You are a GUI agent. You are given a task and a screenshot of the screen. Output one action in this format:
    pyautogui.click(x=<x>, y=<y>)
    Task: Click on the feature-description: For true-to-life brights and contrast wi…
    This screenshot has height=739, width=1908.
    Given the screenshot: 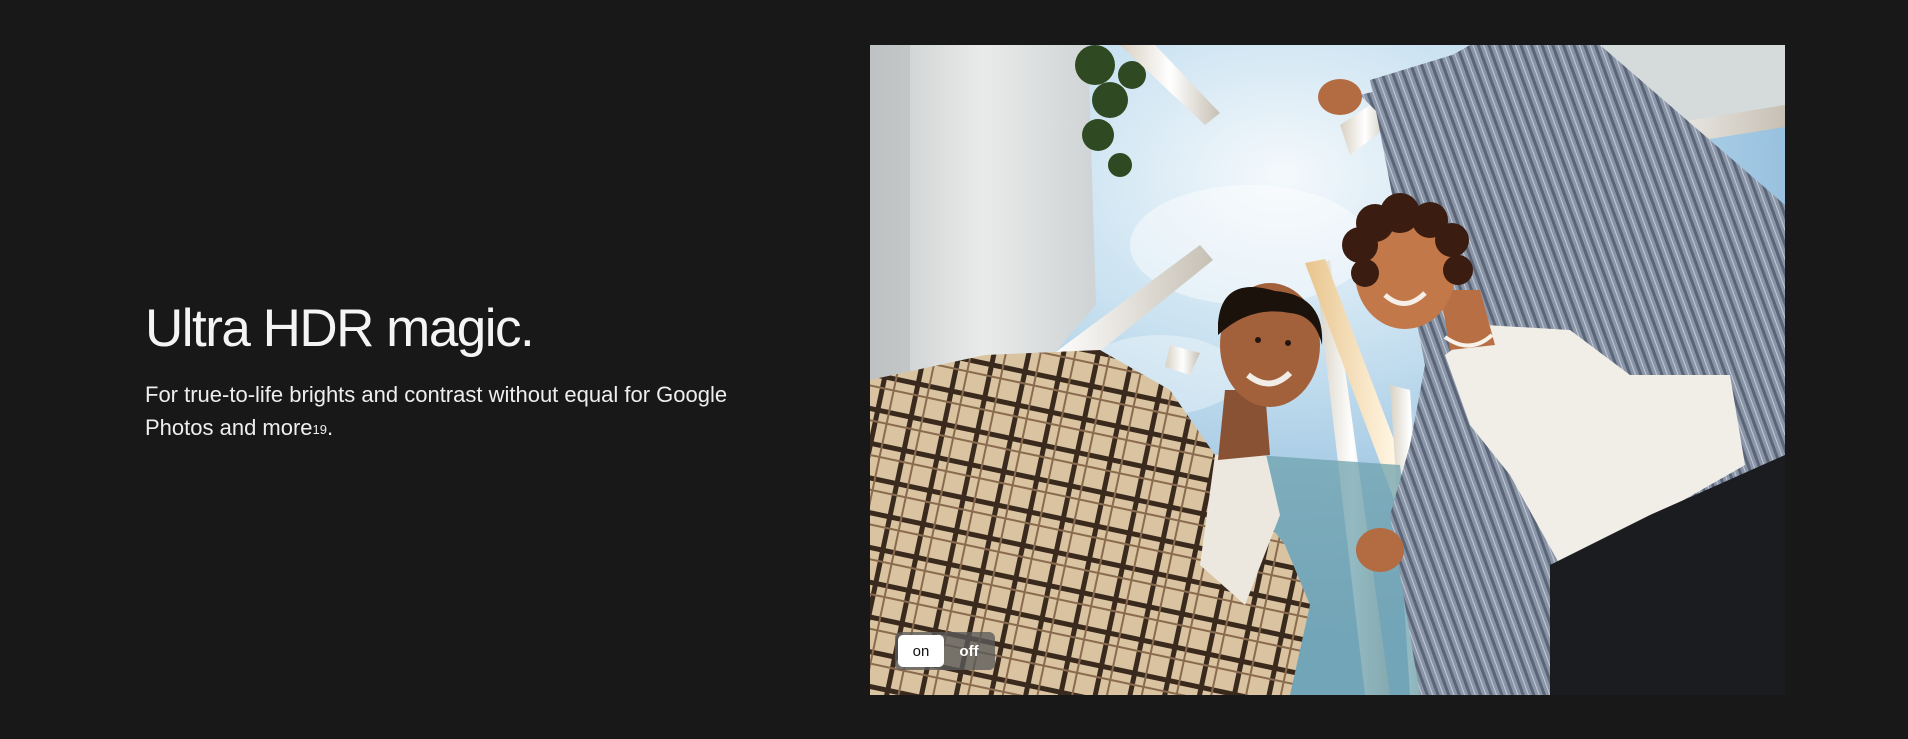 What is the action you would take?
    pyautogui.click(x=440, y=411)
    